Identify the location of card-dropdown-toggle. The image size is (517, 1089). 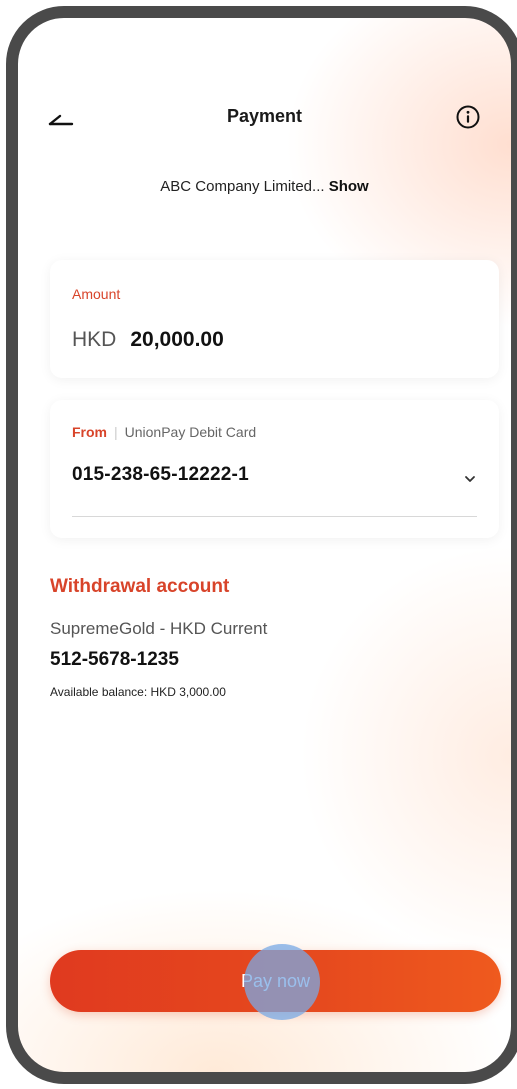
(470, 479).